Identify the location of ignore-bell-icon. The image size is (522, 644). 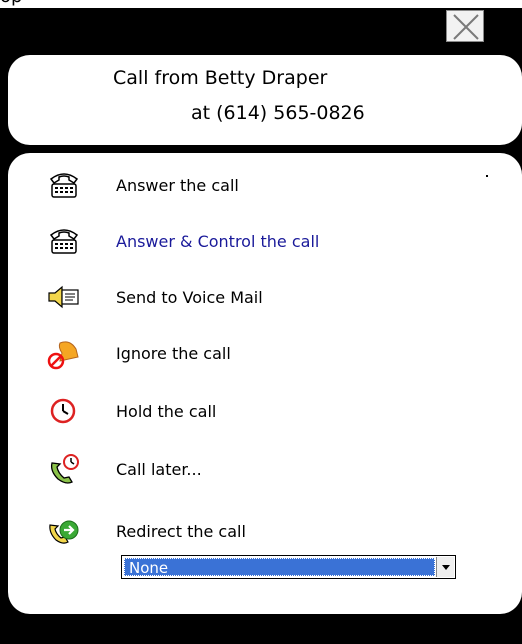
(63, 355).